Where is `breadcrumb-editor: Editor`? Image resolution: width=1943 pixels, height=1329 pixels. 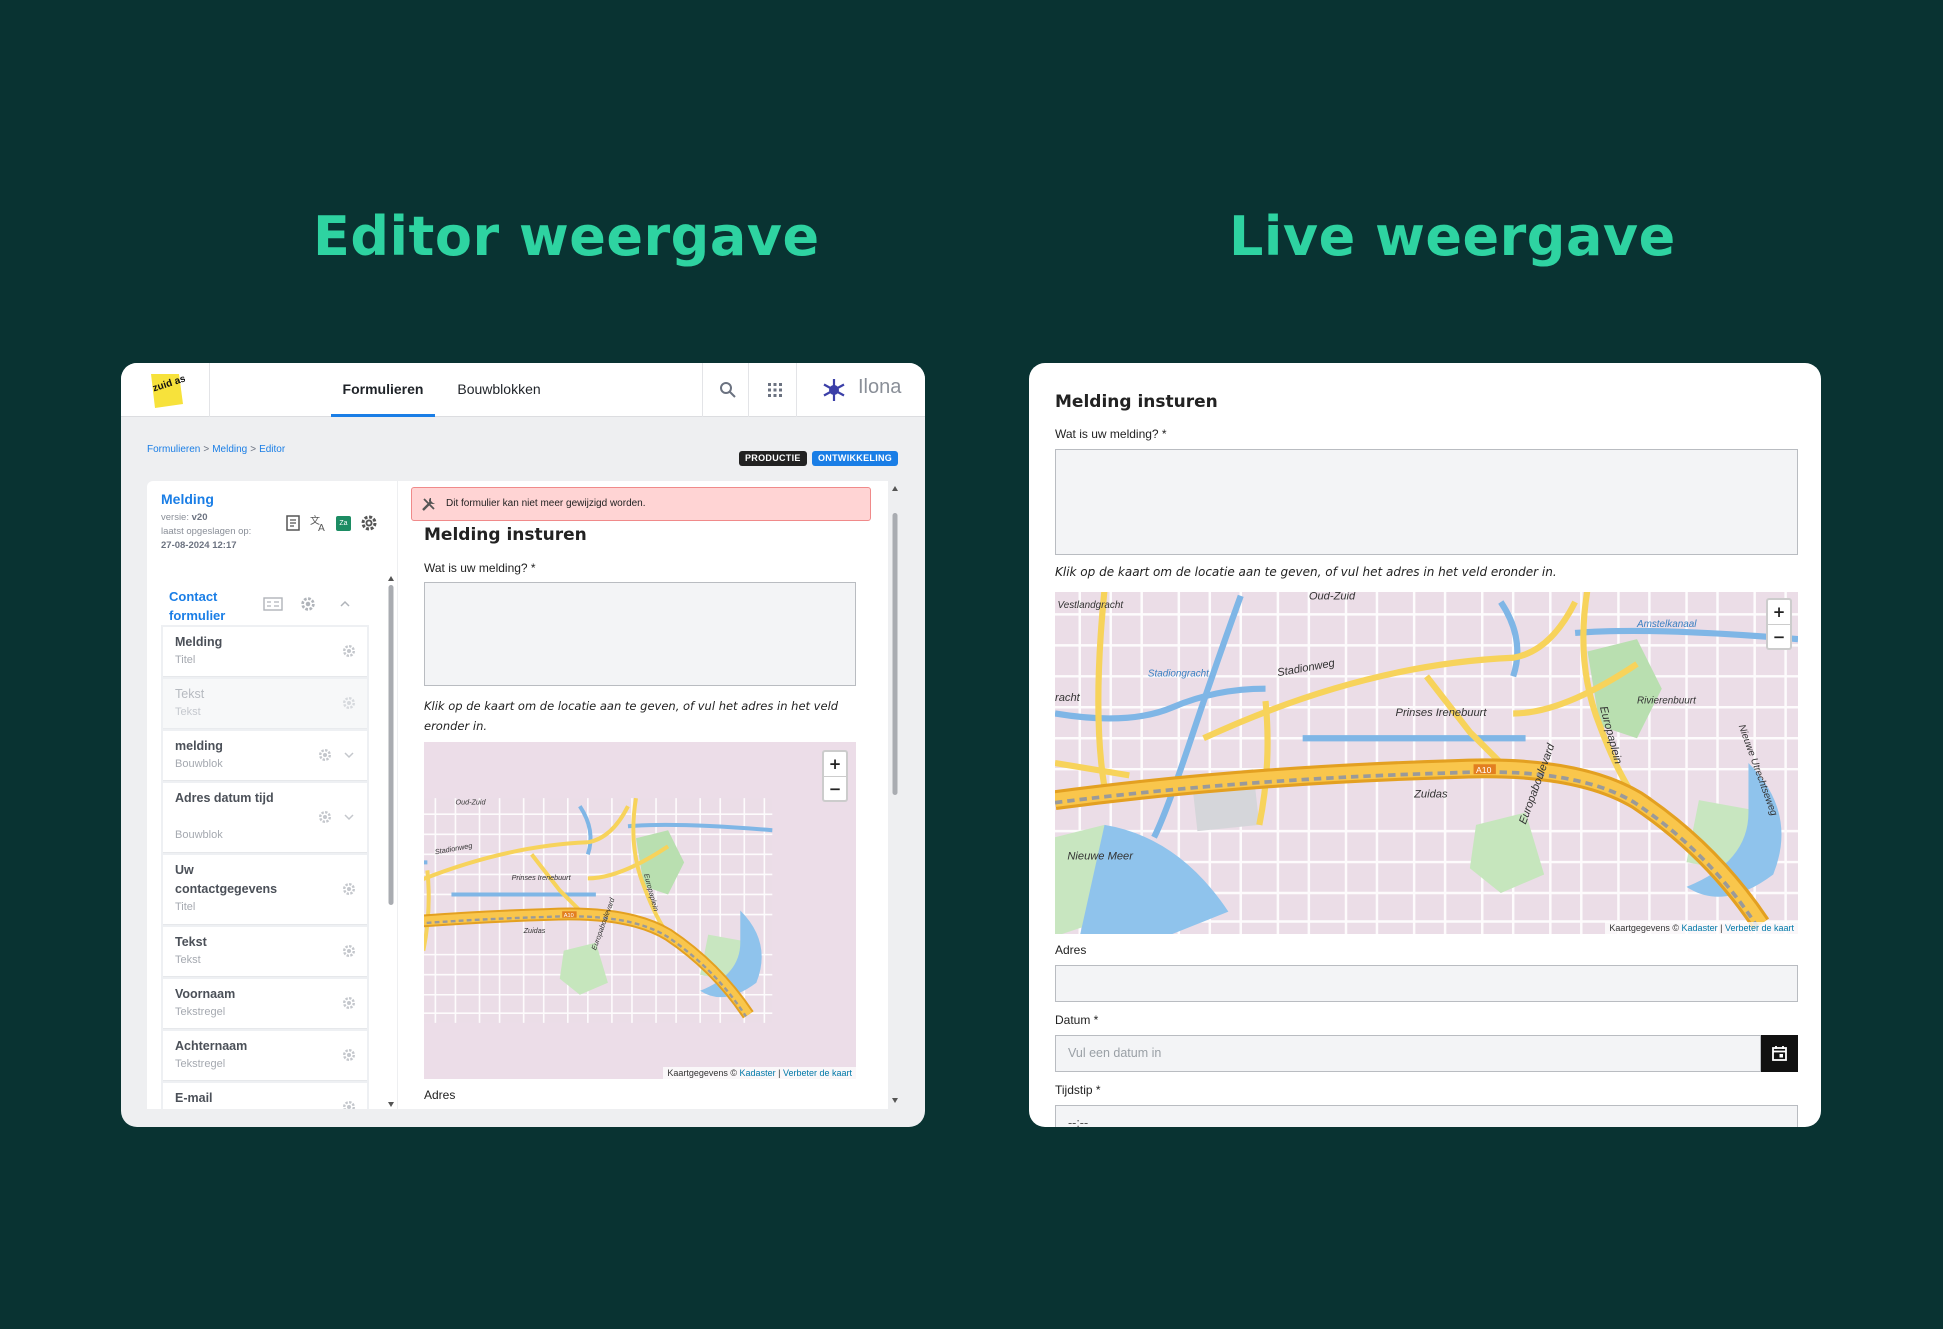 breadcrumb-editor: Editor is located at coordinates (272, 449).